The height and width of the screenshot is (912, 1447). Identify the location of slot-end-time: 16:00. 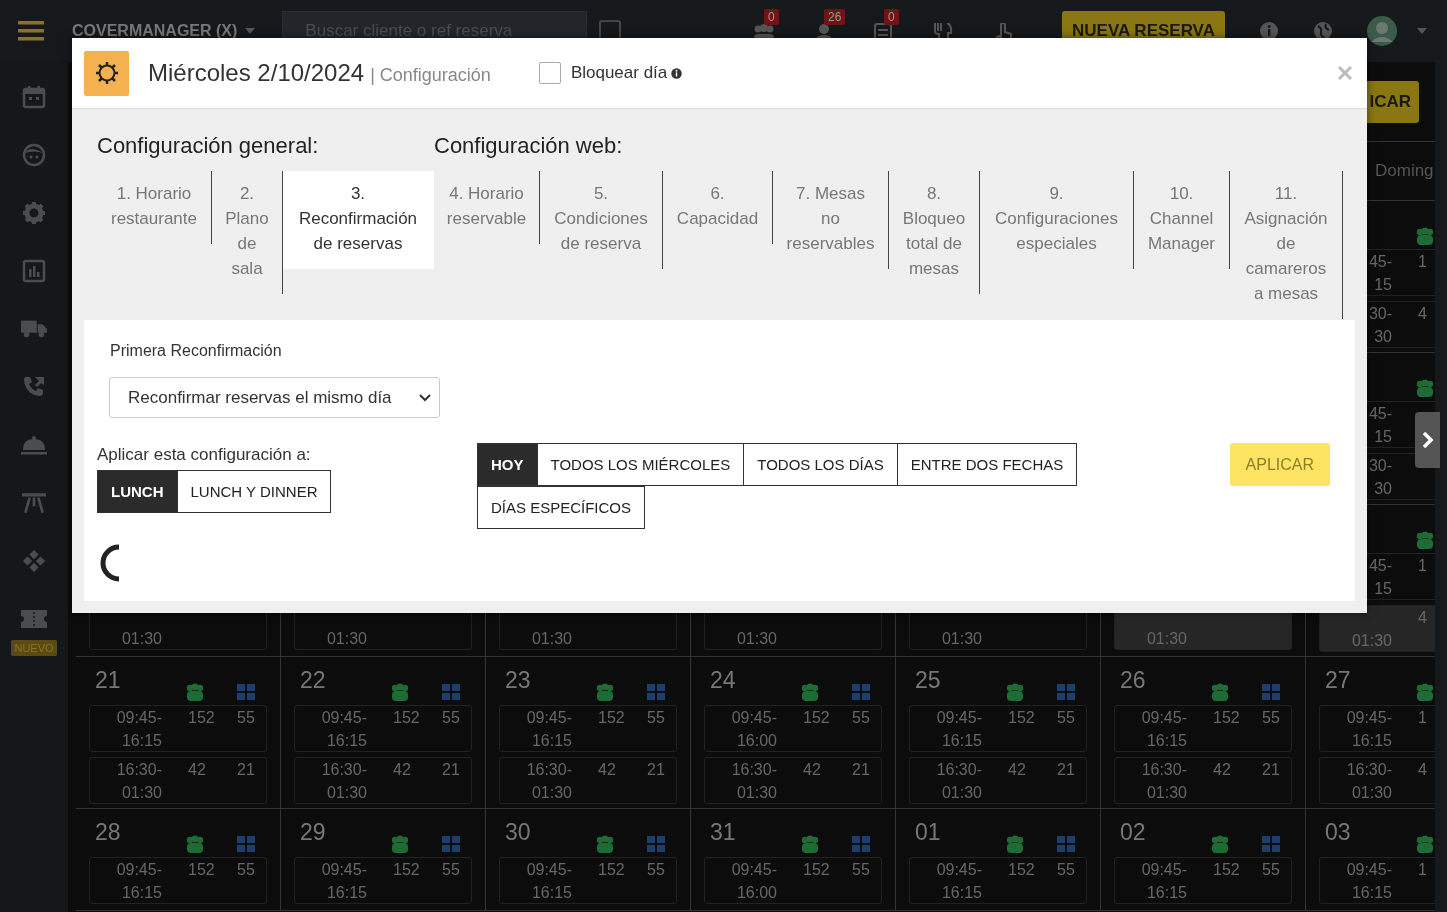
(756, 741).